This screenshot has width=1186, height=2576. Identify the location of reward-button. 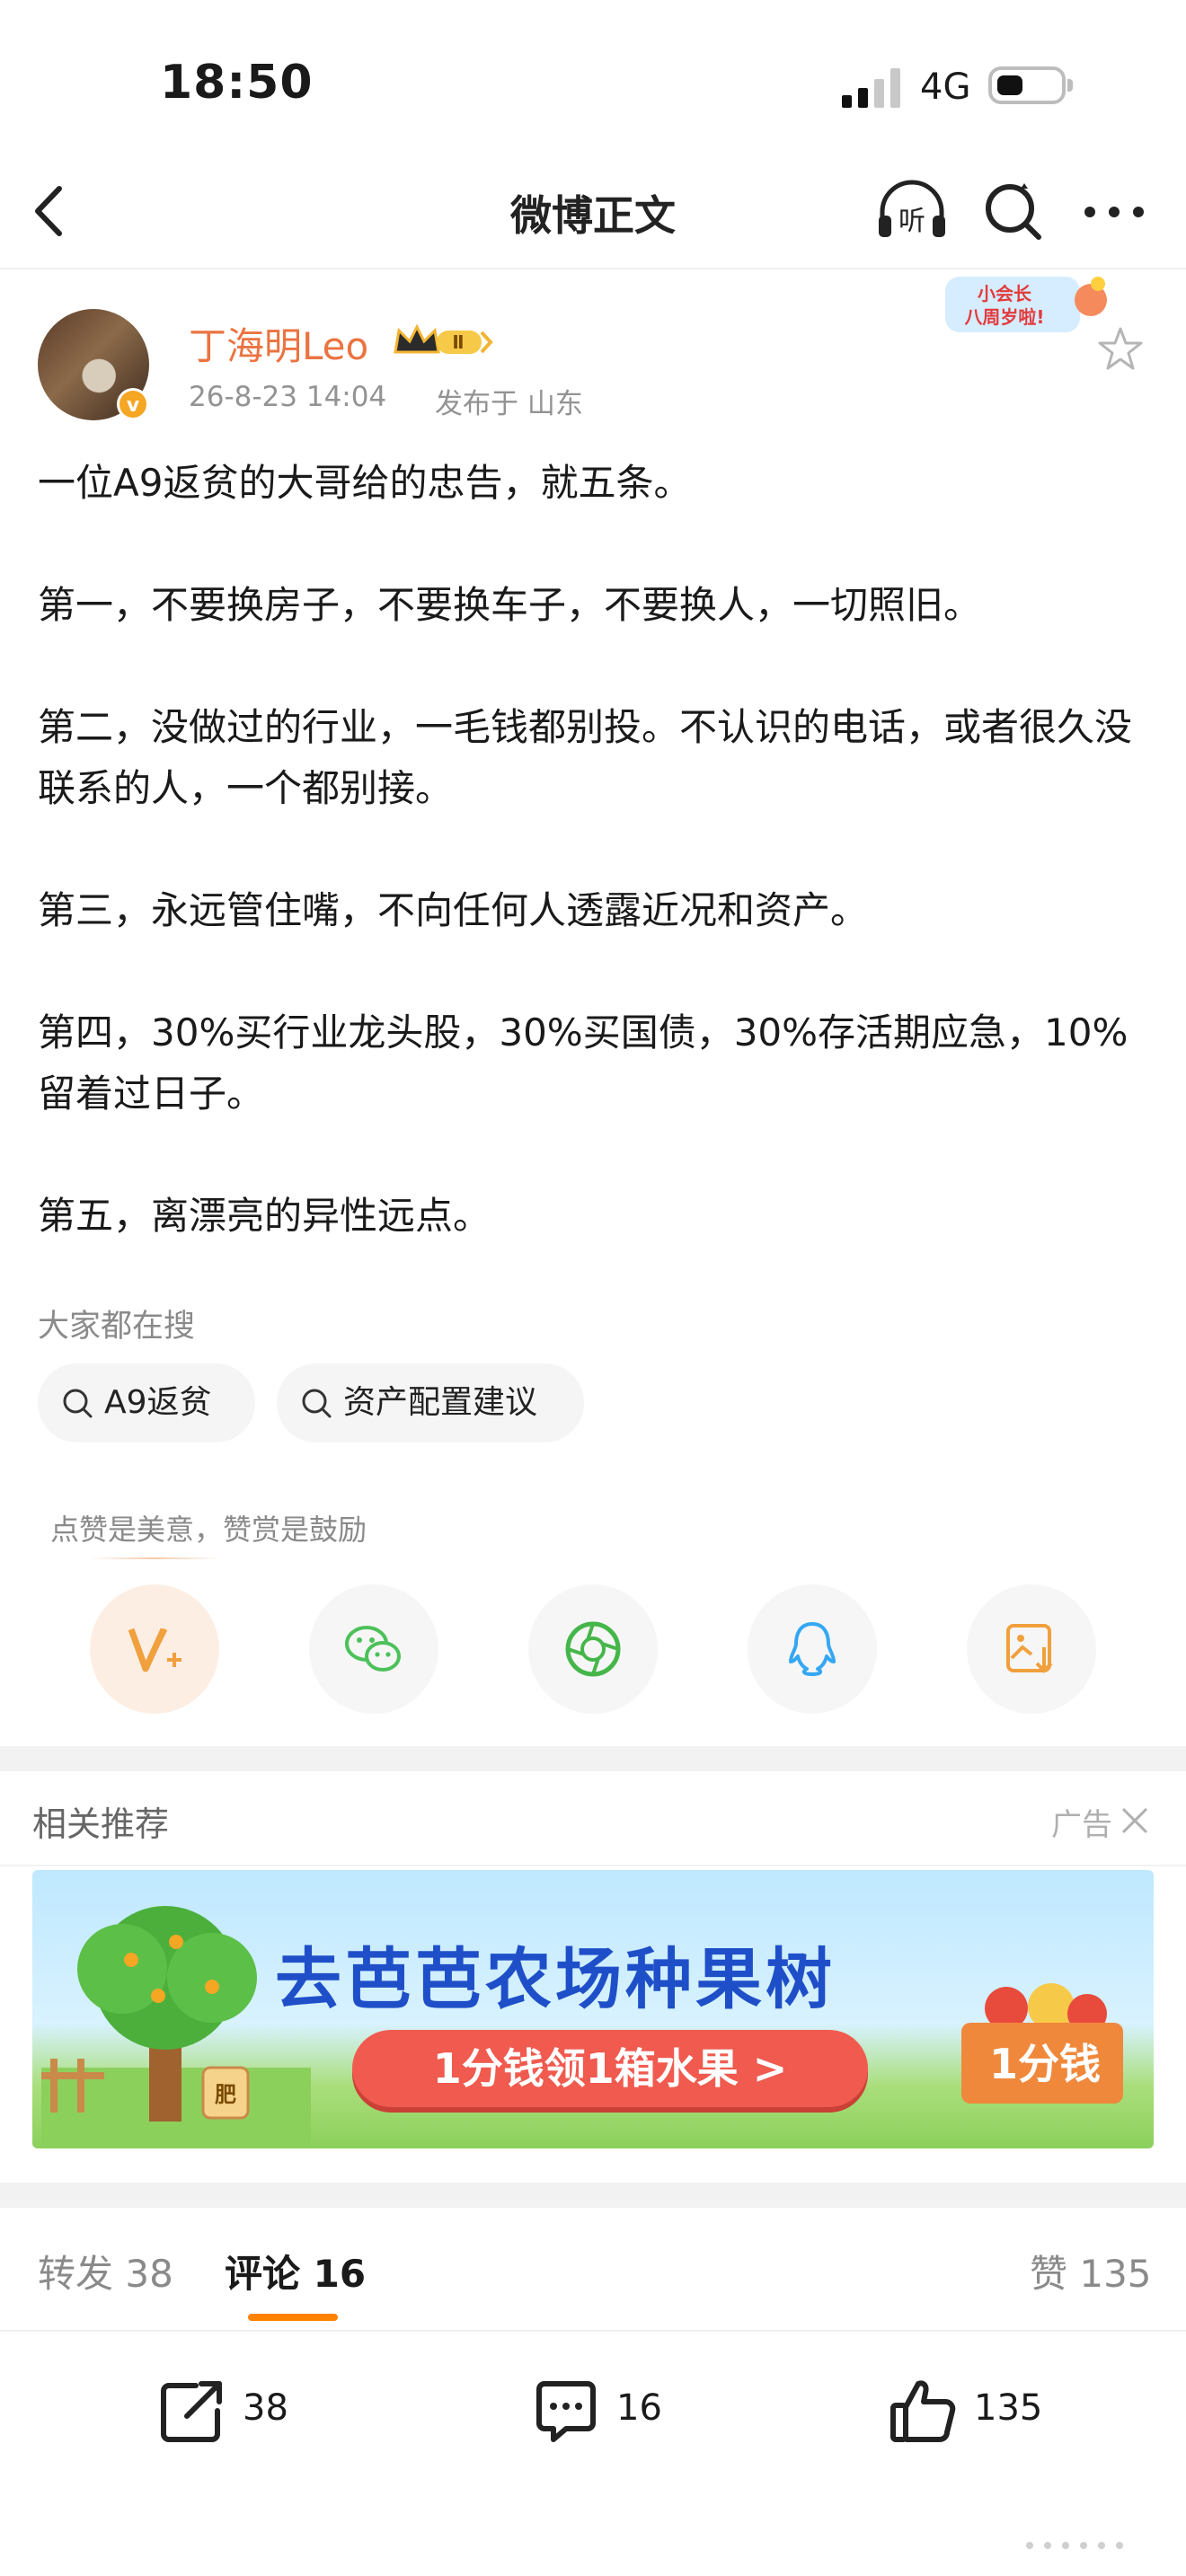
(154, 1649).